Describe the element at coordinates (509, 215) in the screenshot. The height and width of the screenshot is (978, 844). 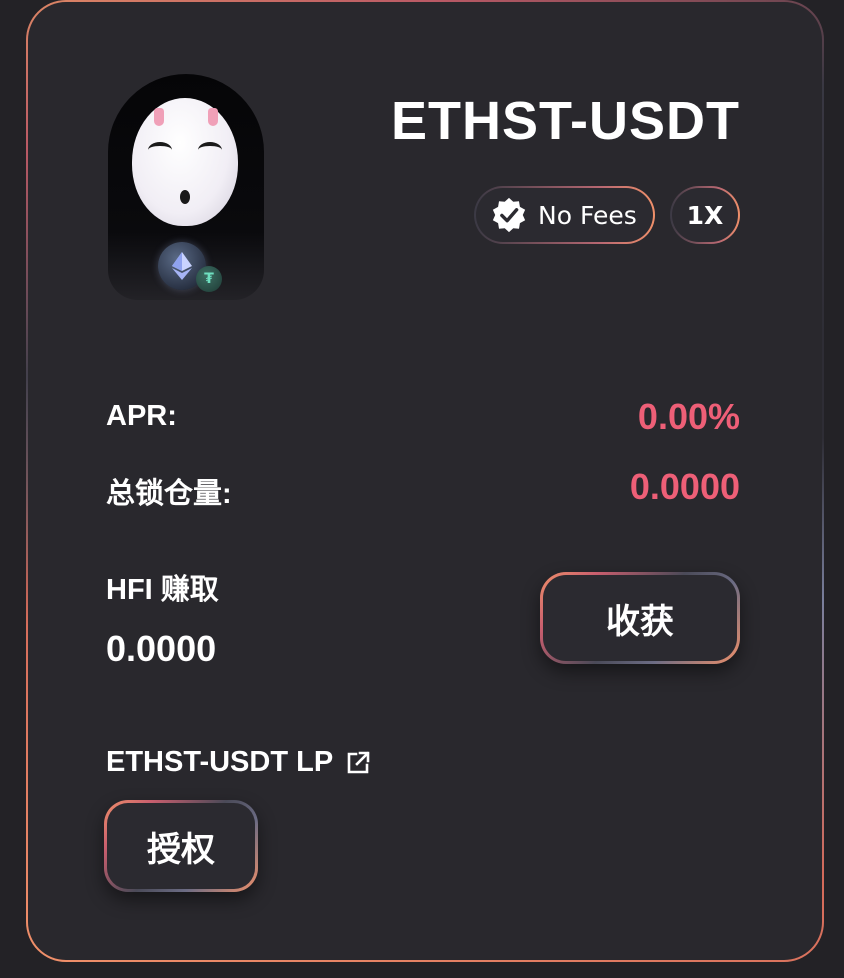
I see `verified-badge-icon` at that location.